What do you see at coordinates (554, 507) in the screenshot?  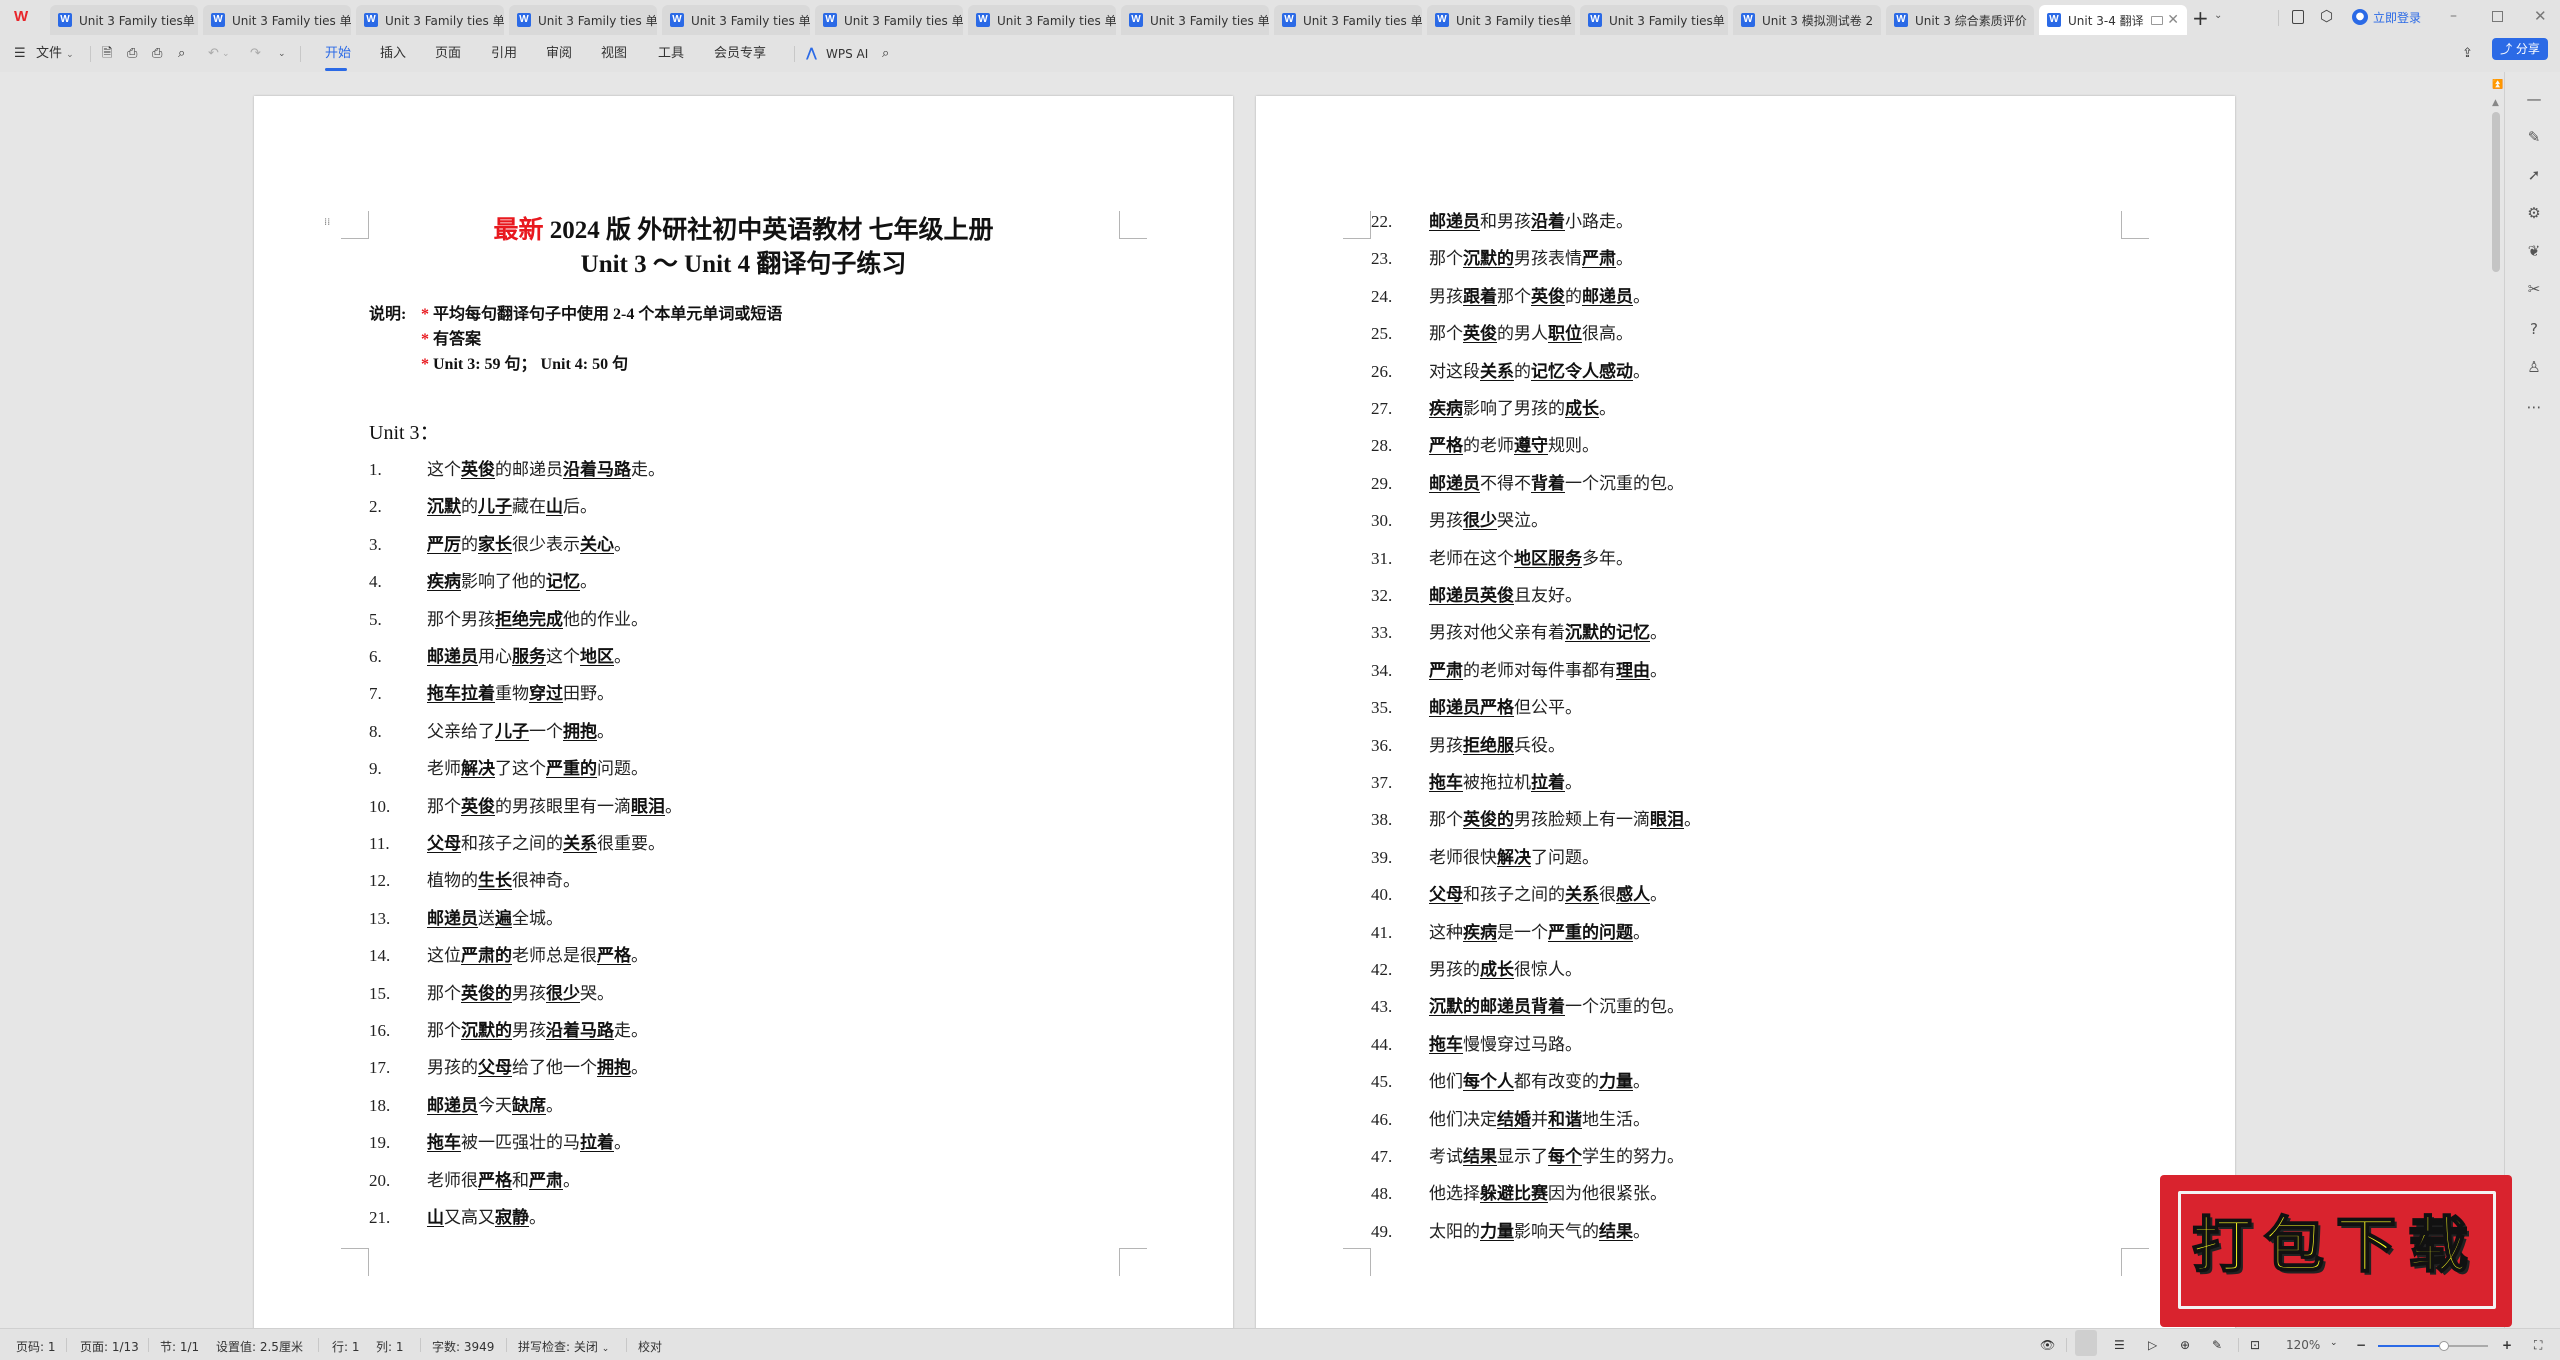 I see `keyword: 山` at bounding box center [554, 507].